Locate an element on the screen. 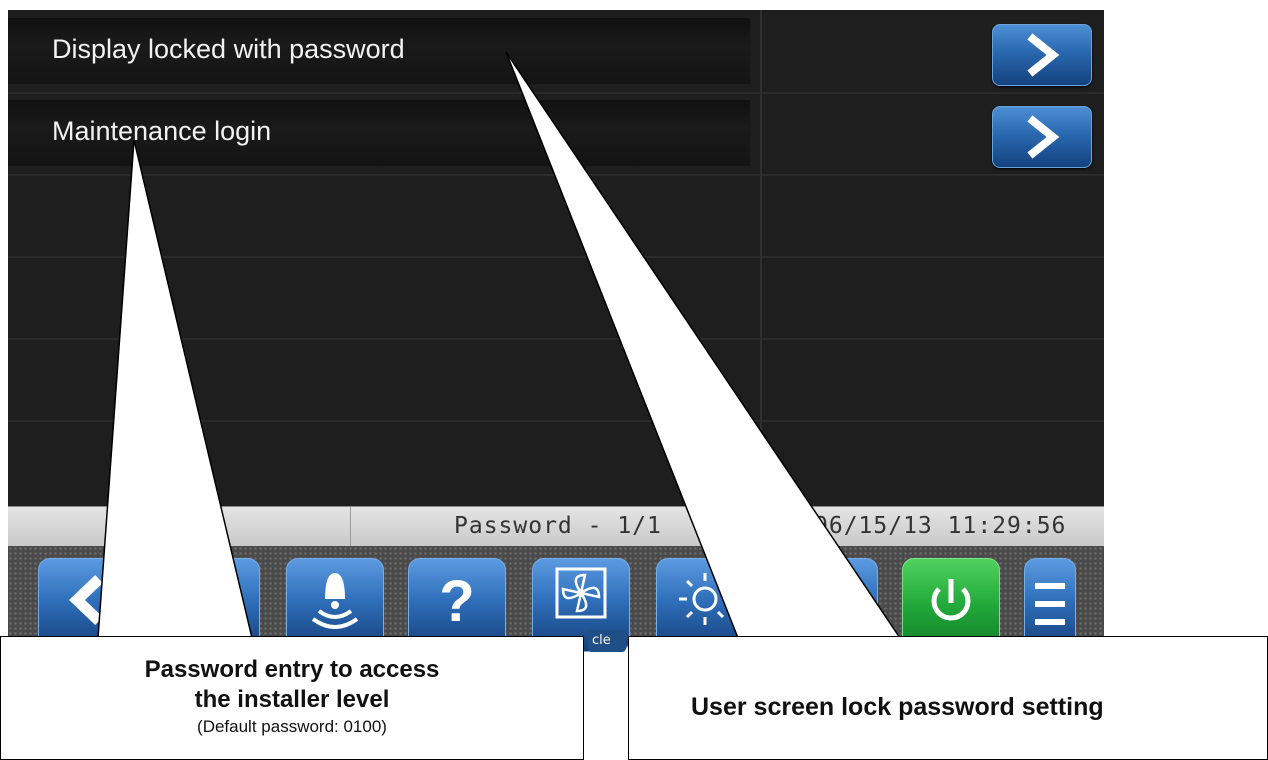  callout-title: the installer level is located at coordinates (292, 699).